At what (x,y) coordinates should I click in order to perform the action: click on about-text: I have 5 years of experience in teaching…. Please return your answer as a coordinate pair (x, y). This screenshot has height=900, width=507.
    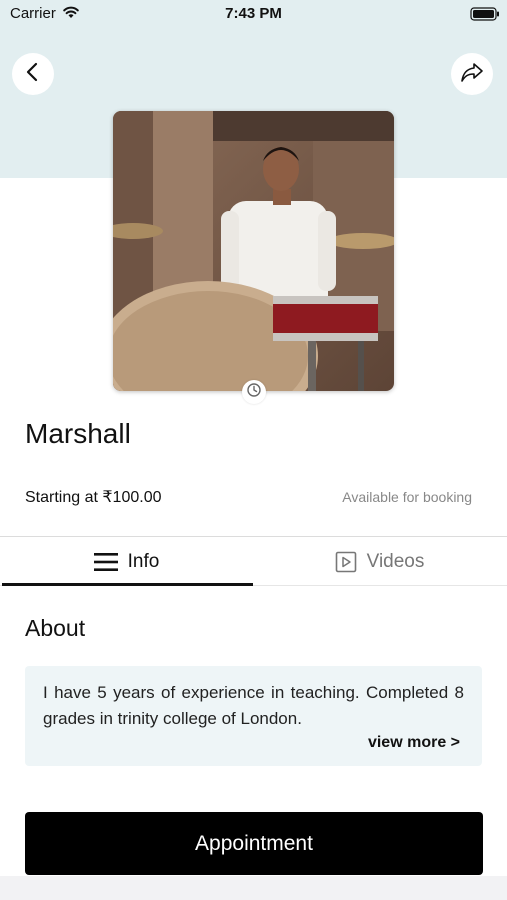
    Looking at the image, I should click on (253, 705).